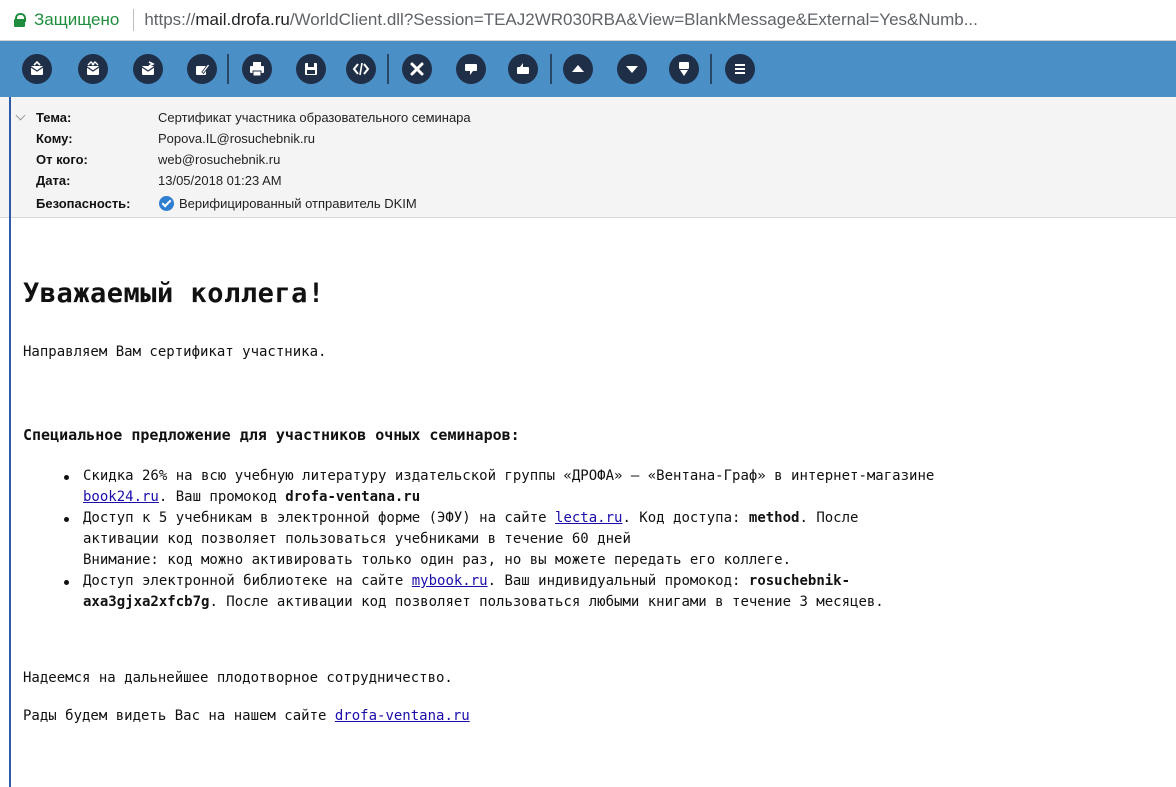 This screenshot has width=1176, height=787. I want to click on collapse-chevron-icon, so click(20, 115).